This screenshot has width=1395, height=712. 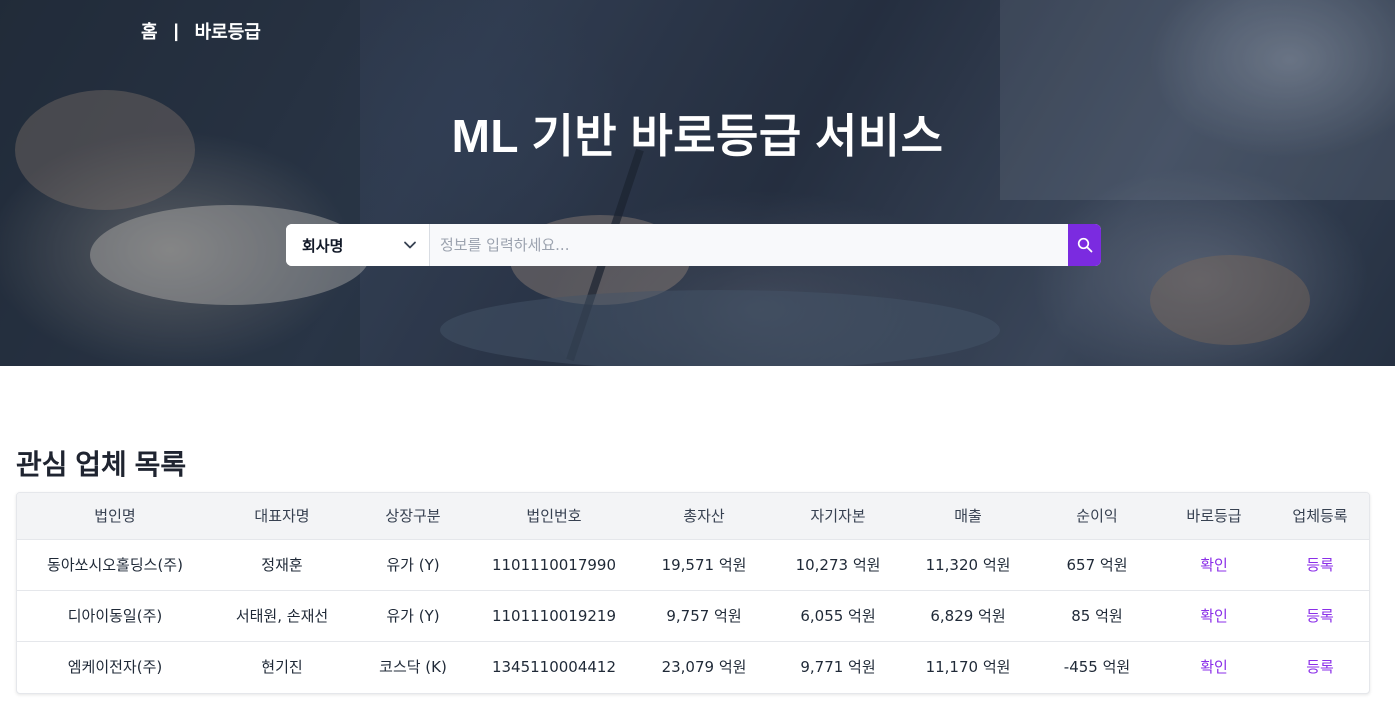 I want to click on cell-sales: 6,829 억원, so click(x=968, y=616).